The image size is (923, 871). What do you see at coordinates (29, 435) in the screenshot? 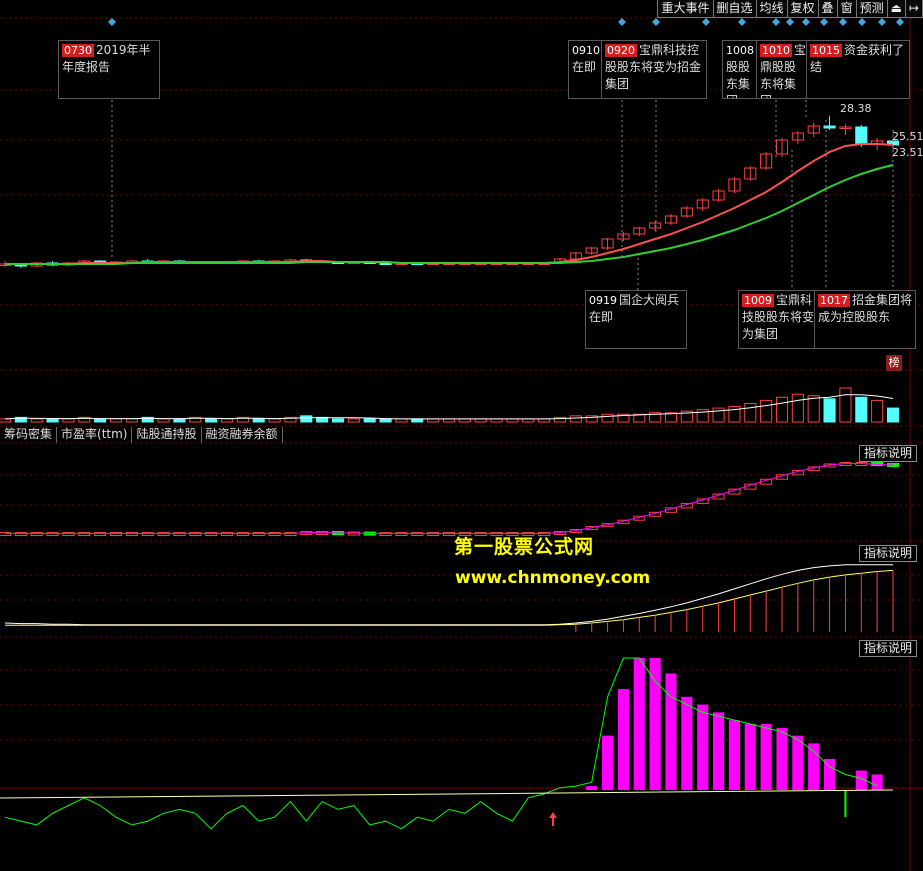
I see `tab-chip-distribution: 筹码密集` at bounding box center [29, 435].